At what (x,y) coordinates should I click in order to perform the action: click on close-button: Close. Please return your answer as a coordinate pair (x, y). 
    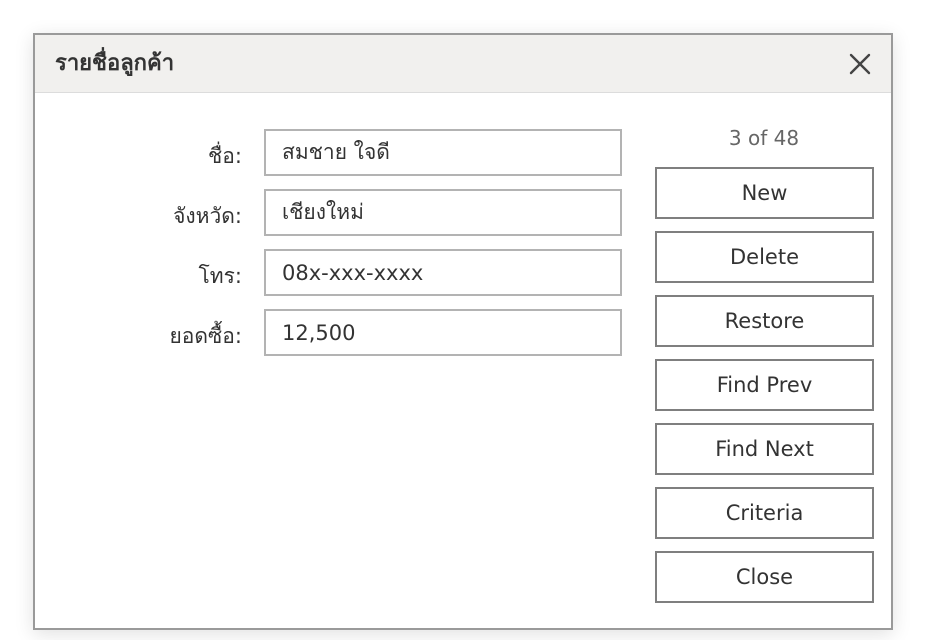
    Looking at the image, I should click on (764, 577).